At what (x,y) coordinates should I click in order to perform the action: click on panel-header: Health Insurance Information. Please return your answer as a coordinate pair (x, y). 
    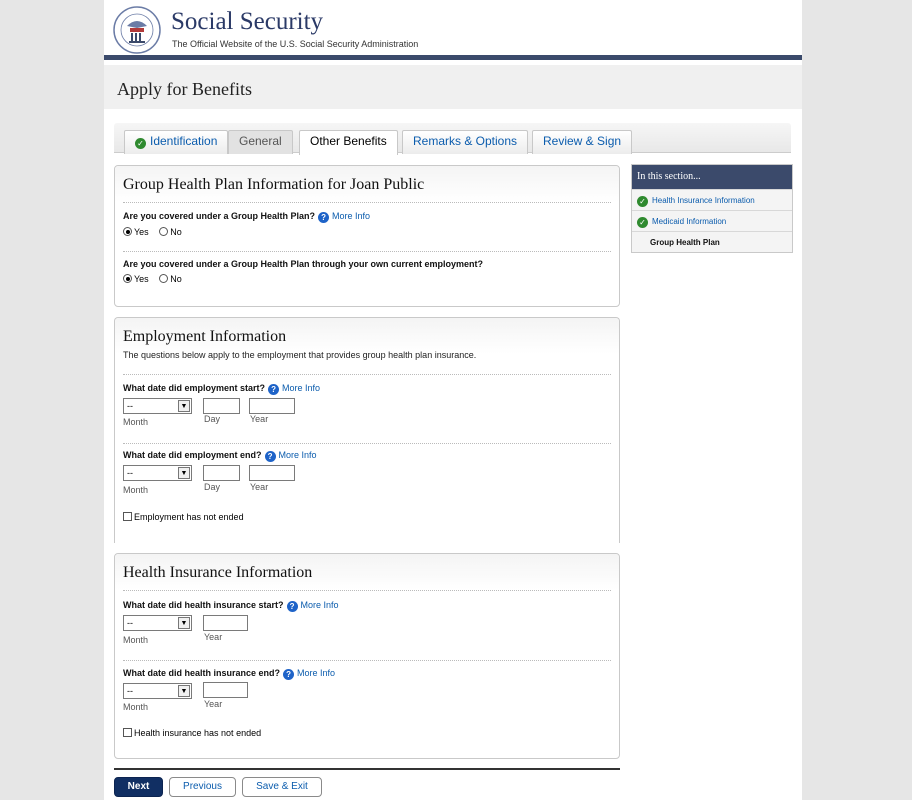
    Looking at the image, I should click on (367, 572).